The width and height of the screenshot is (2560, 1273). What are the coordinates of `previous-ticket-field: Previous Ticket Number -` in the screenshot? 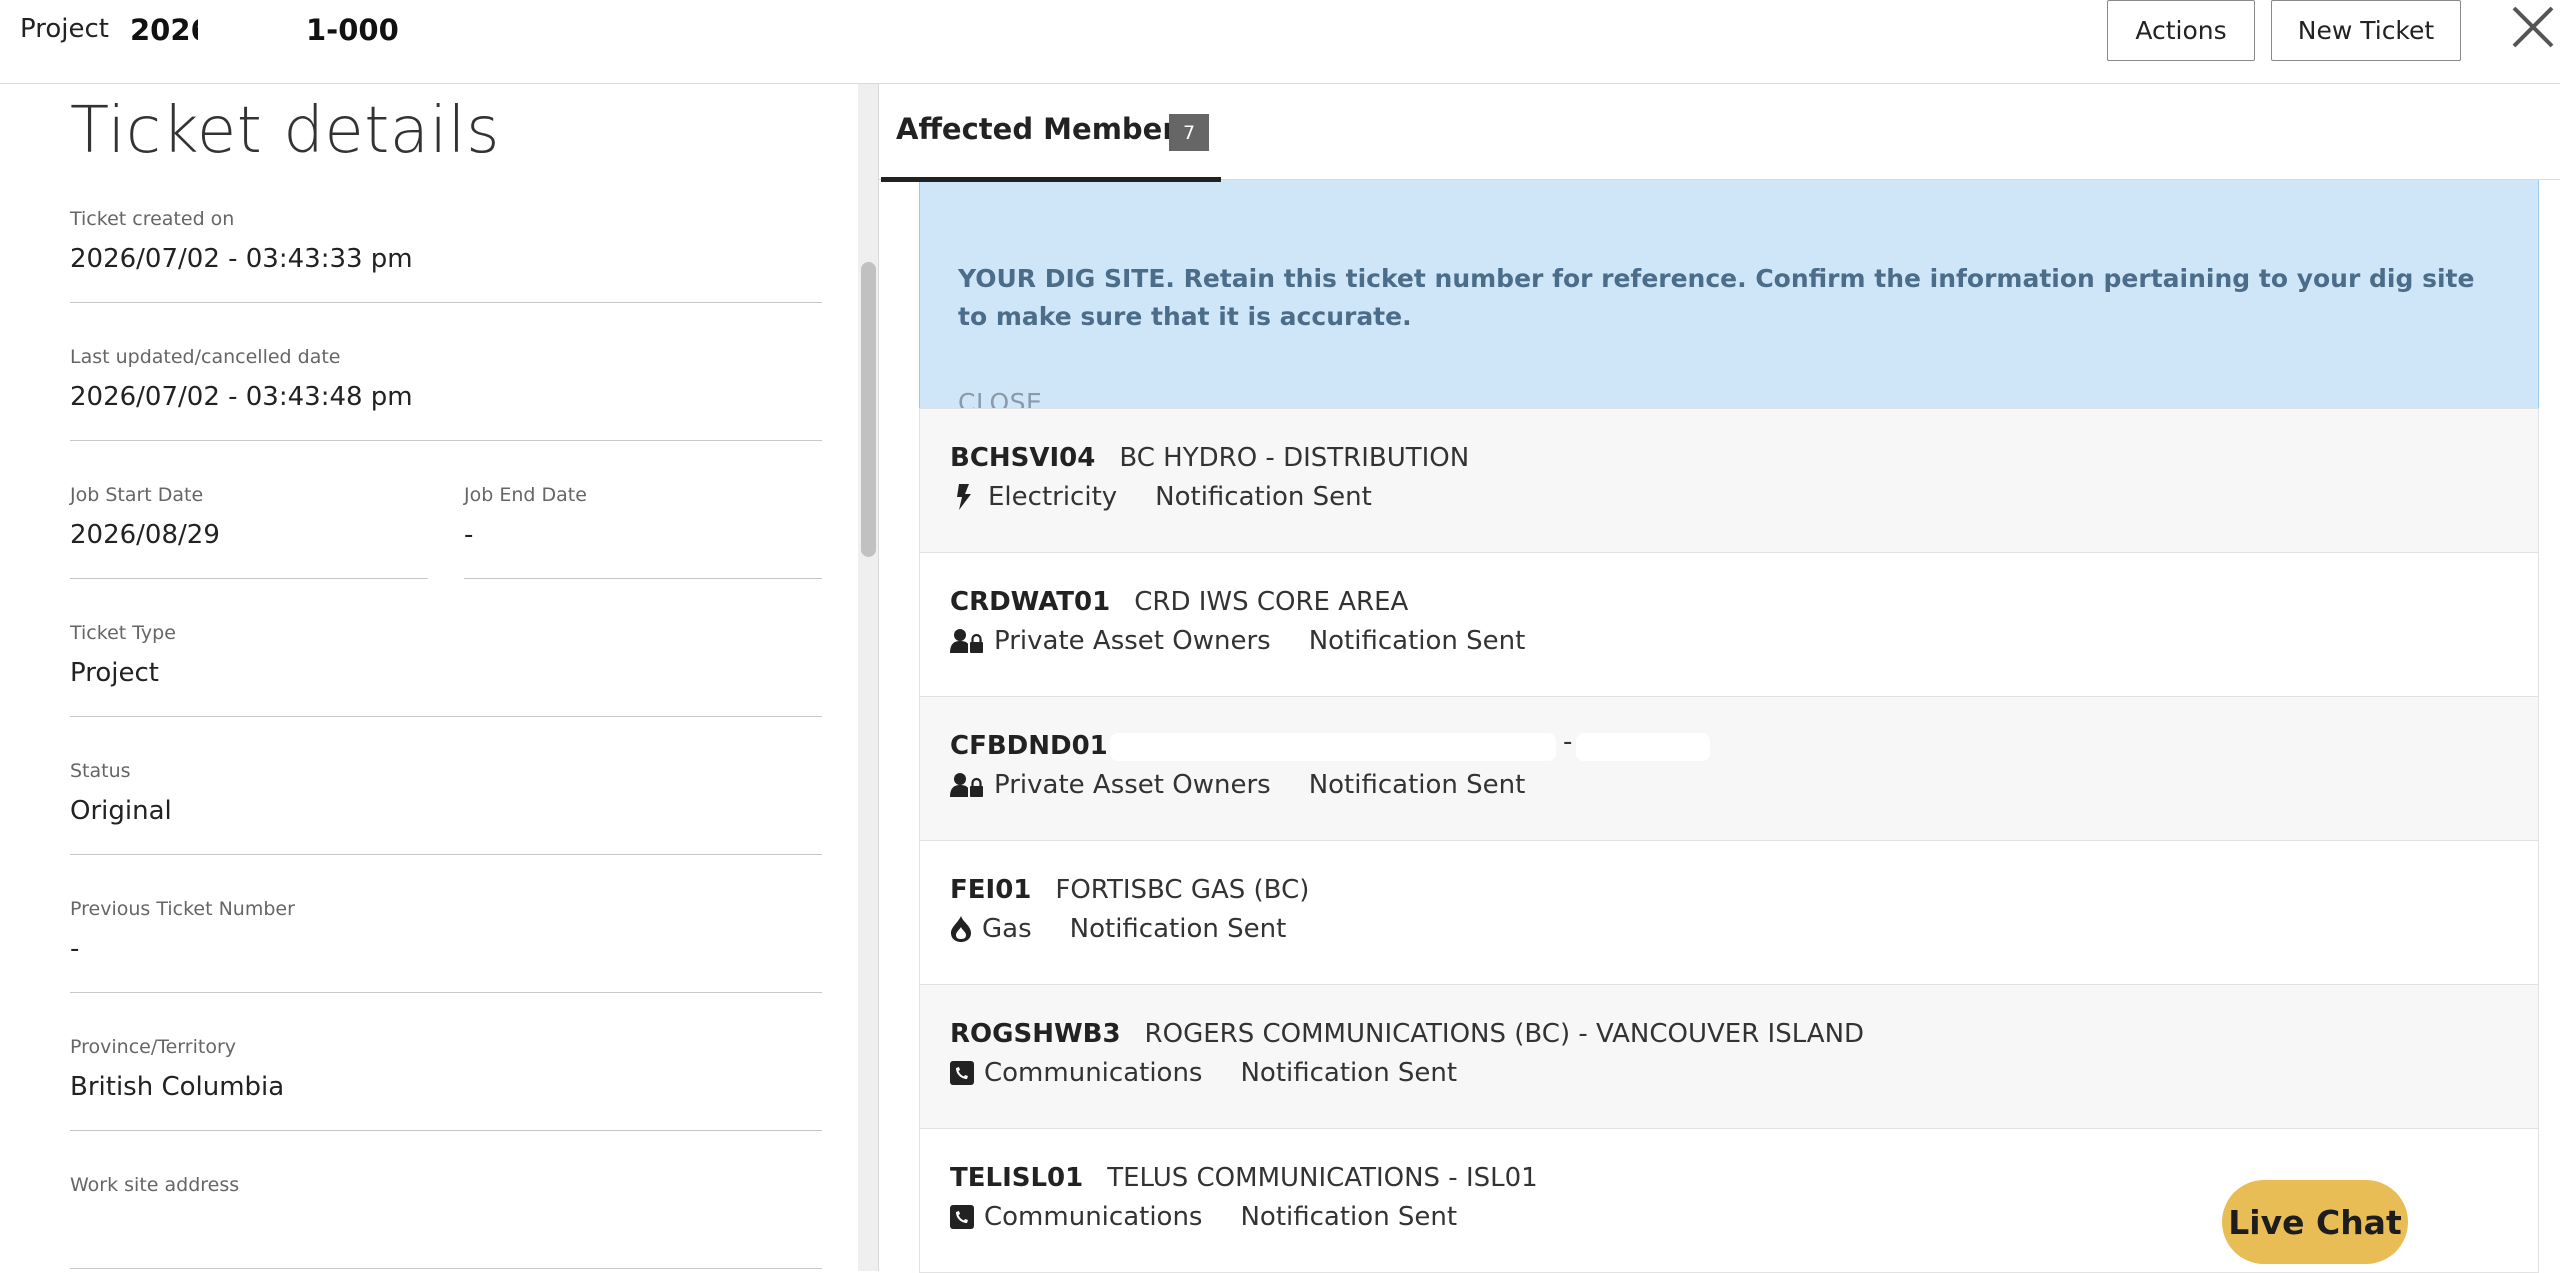 It's located at (446, 945).